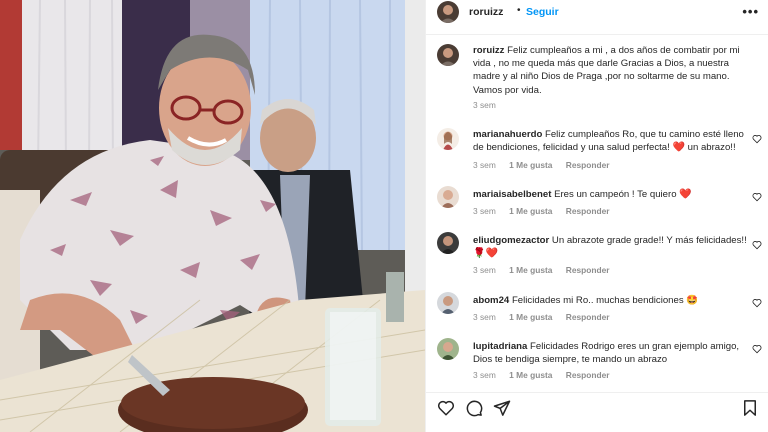 This screenshot has width=768, height=432. What do you see at coordinates (597, 34) in the screenshot?
I see `header-divider` at bounding box center [597, 34].